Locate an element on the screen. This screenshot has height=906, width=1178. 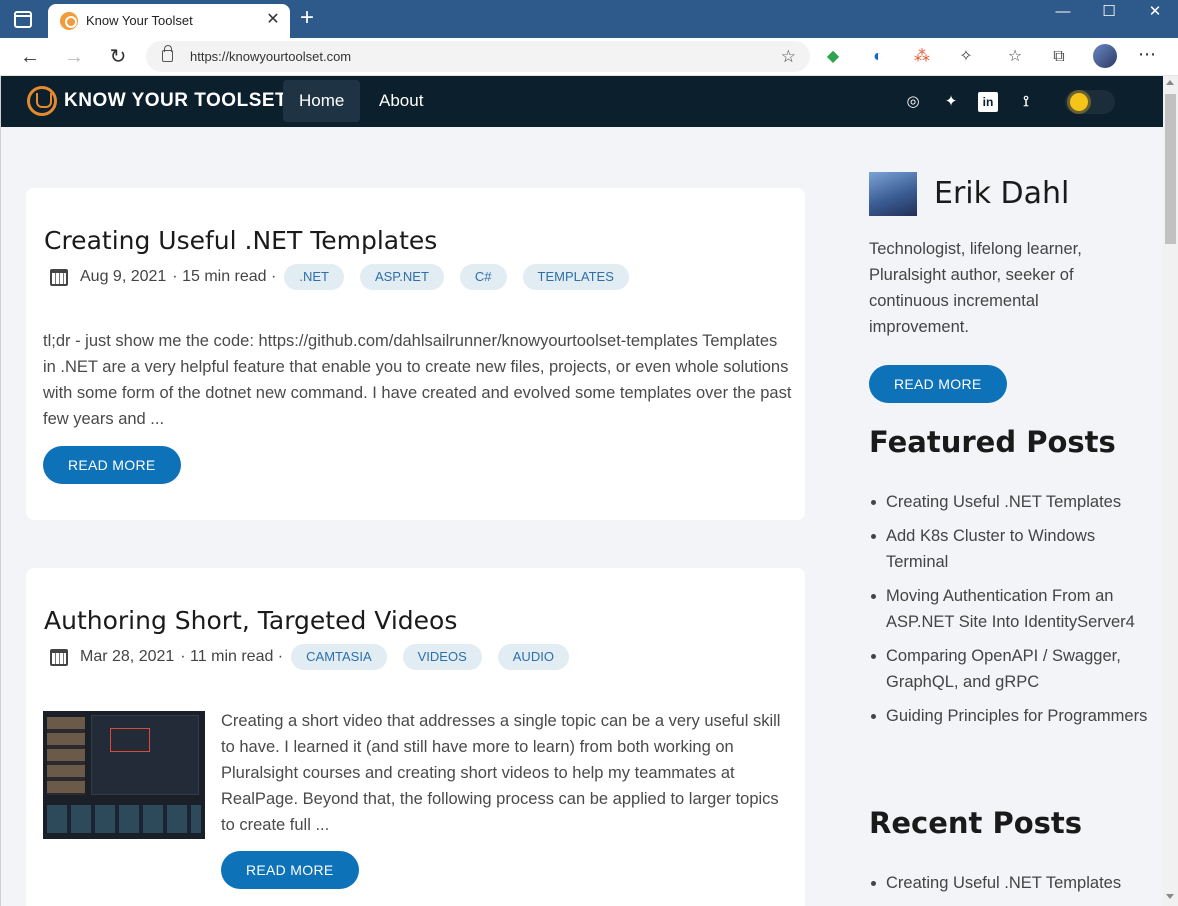
collections-icon: ⧉ is located at coordinates (1059, 57).